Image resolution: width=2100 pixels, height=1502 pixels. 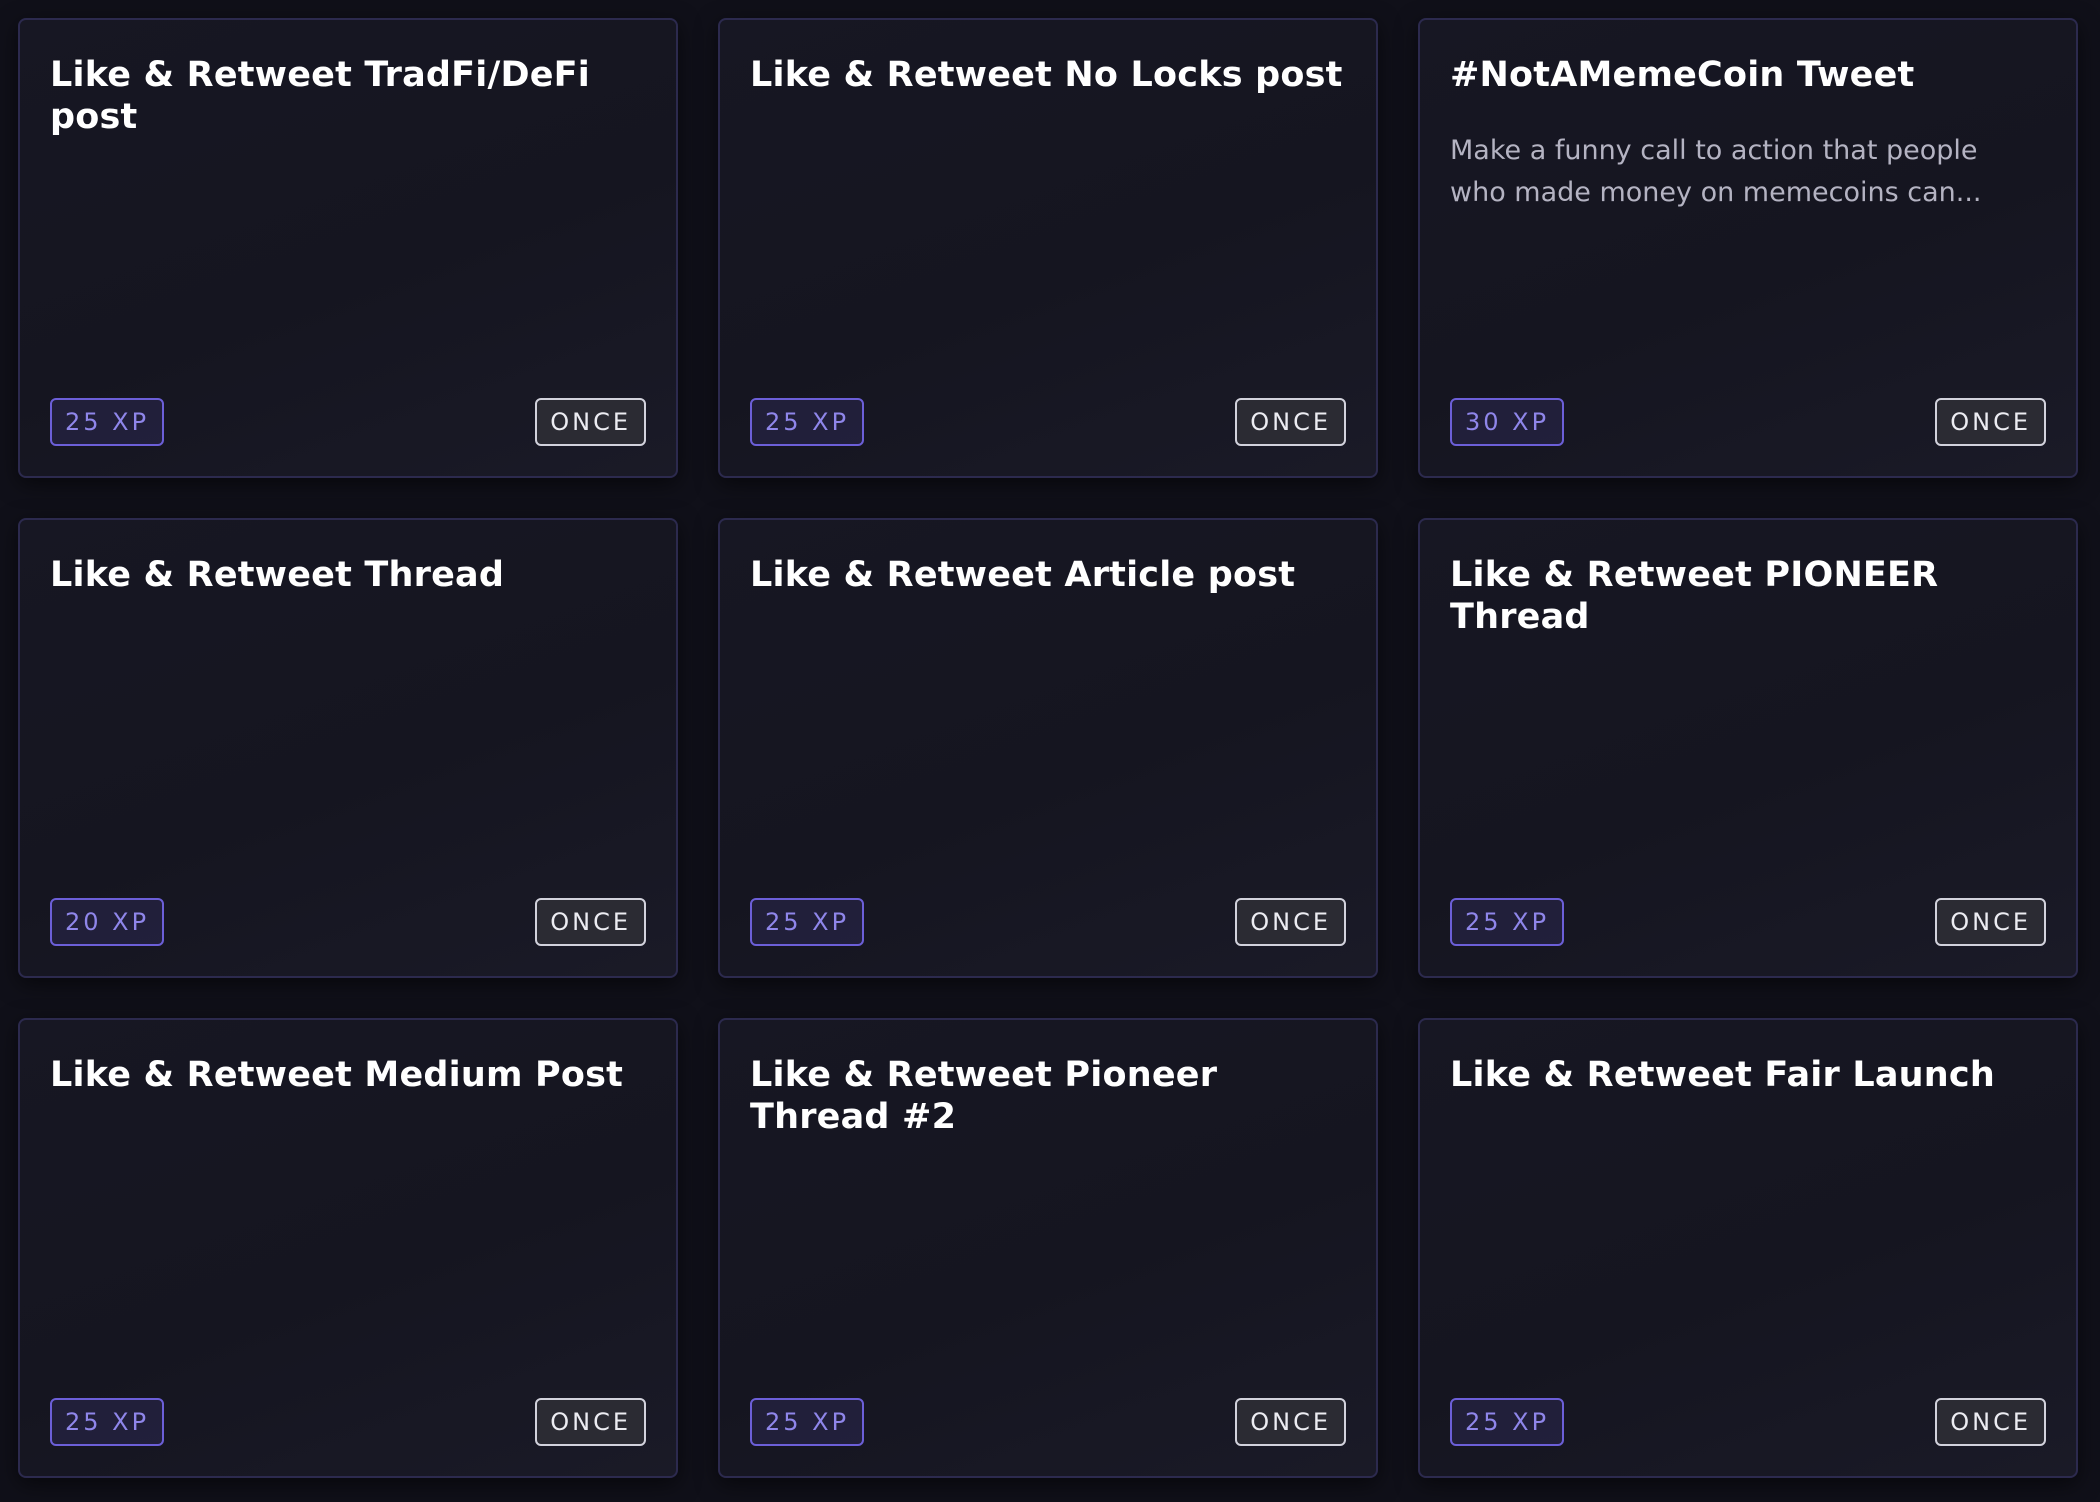 What do you see at coordinates (348, 748) in the screenshot?
I see `quest-card: Like & Retweet Thread 20 XP ONCE` at bounding box center [348, 748].